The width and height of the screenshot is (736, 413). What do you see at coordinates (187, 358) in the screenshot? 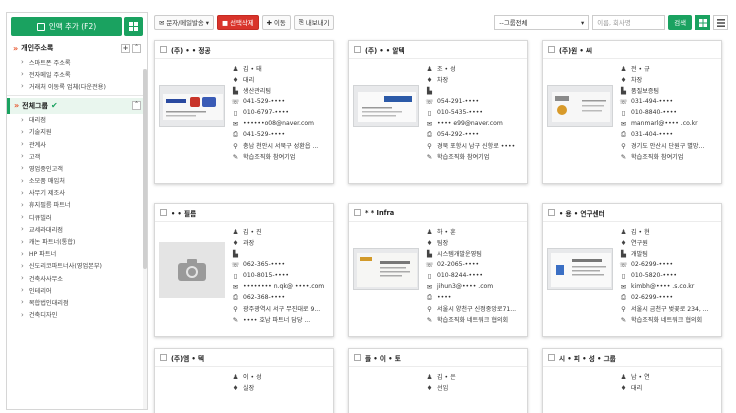
I see `company-name: (주)엠 • 텍` at bounding box center [187, 358].